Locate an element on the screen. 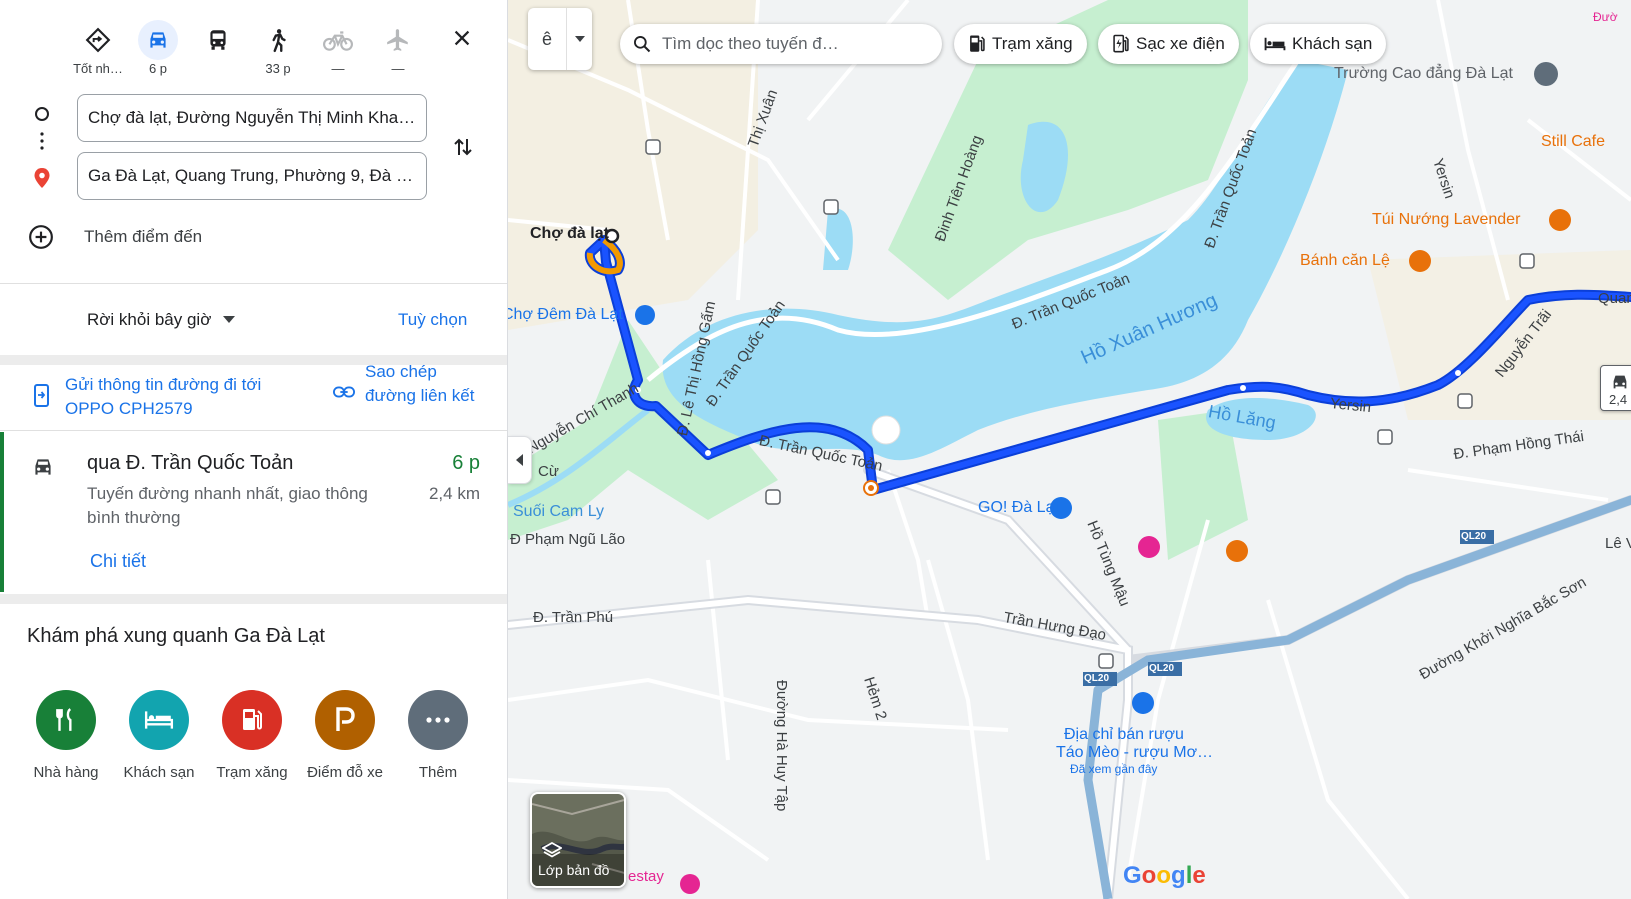  explore-hotels-button: Khách sạn is located at coordinates (159, 735).